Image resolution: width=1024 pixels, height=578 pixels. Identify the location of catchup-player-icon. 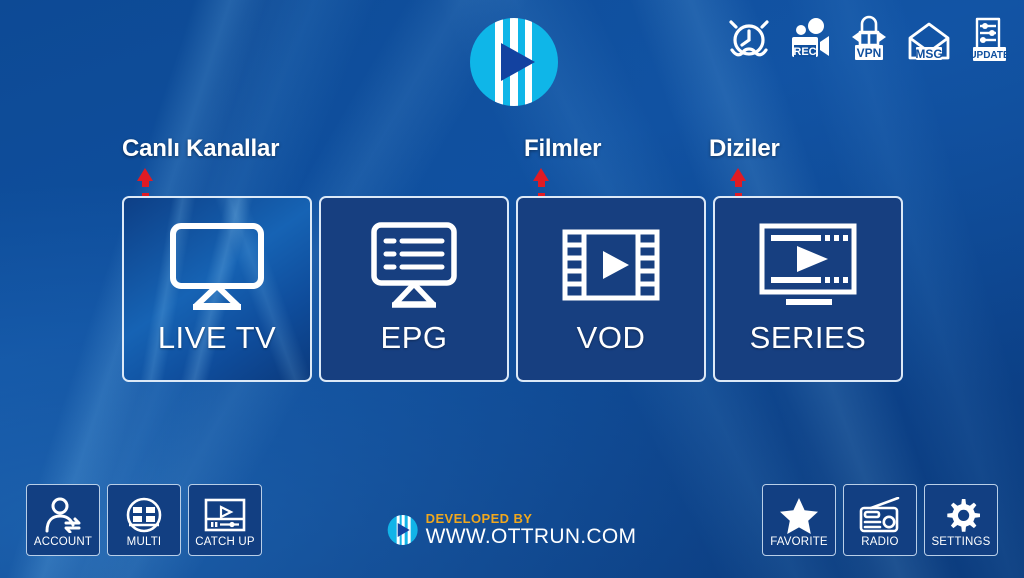
(225, 515).